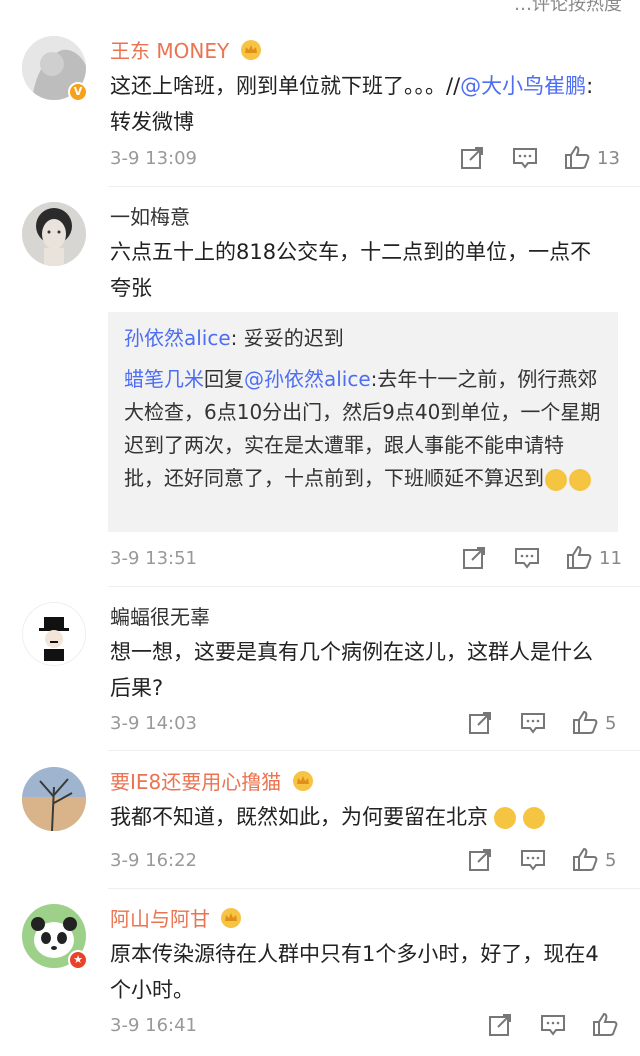  What do you see at coordinates (224, 379) in the screenshot?
I see `reply-word: 回复` at bounding box center [224, 379].